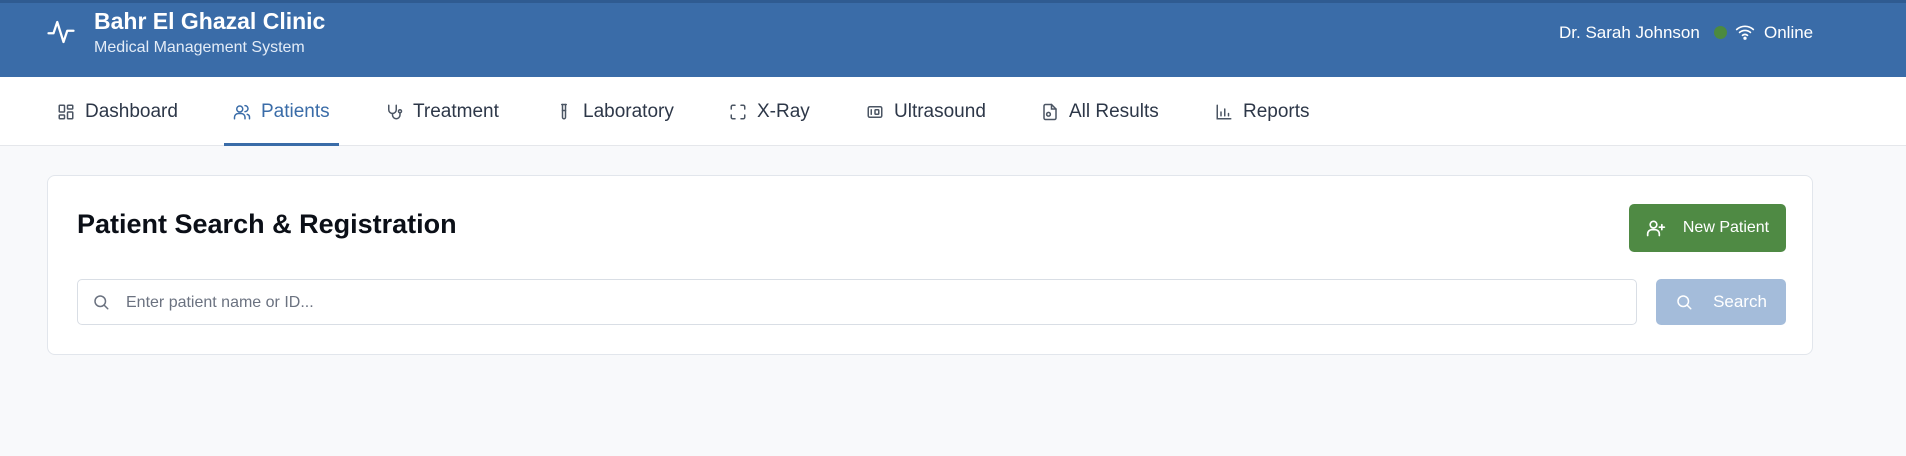 The height and width of the screenshot is (456, 1906). What do you see at coordinates (456, 111) in the screenshot?
I see `tab-label: Treatment` at bounding box center [456, 111].